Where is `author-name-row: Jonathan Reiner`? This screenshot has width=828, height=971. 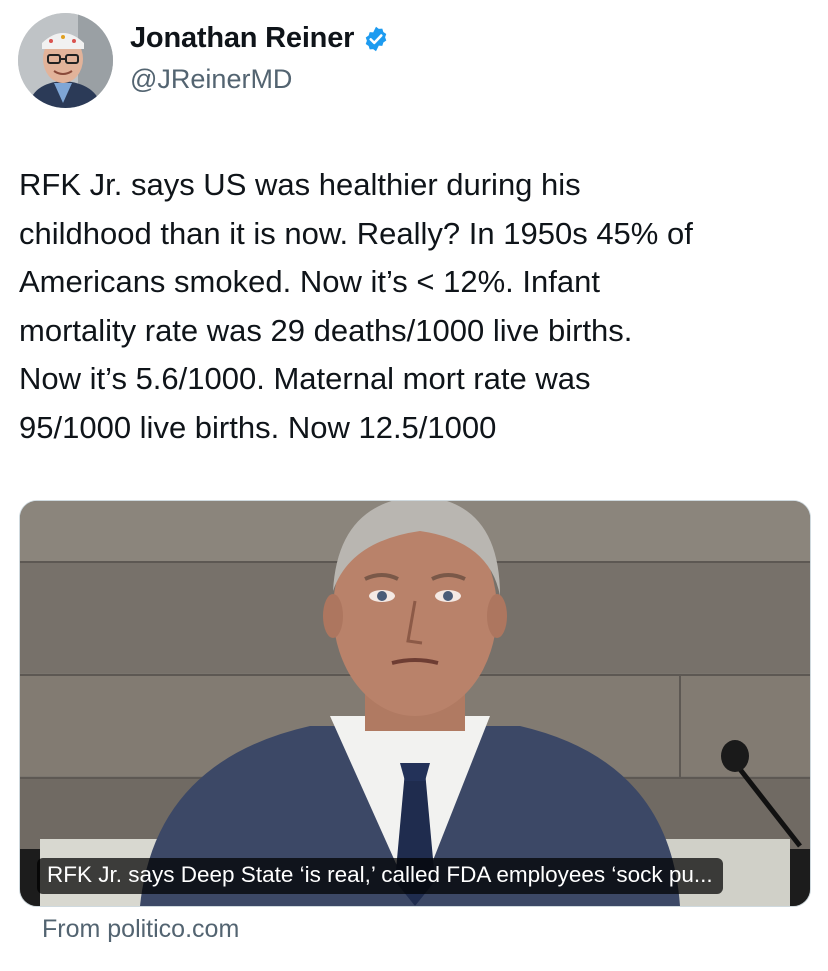
author-name-row: Jonathan Reiner is located at coordinates (260, 38).